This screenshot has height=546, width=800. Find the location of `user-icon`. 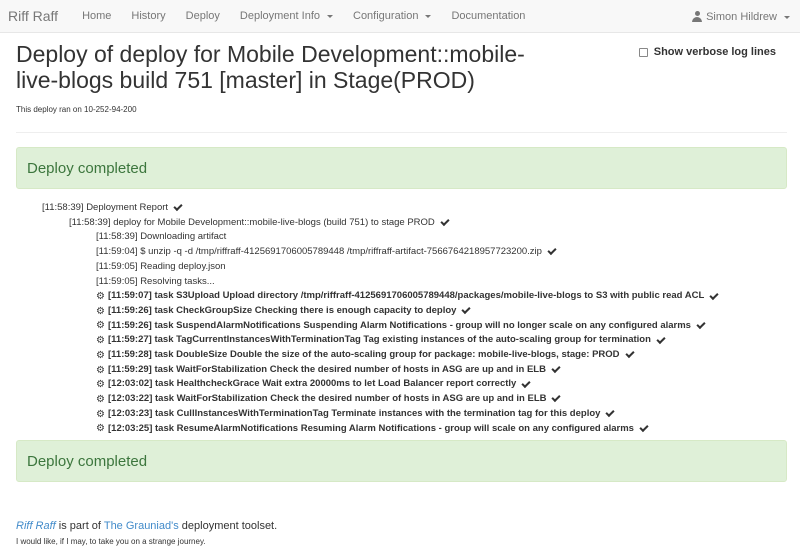

user-icon is located at coordinates (697, 16).